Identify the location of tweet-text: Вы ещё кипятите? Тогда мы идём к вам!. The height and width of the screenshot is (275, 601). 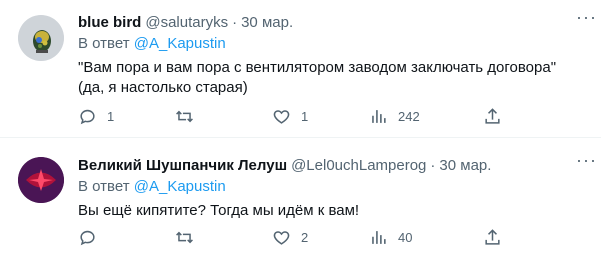
(219, 210).